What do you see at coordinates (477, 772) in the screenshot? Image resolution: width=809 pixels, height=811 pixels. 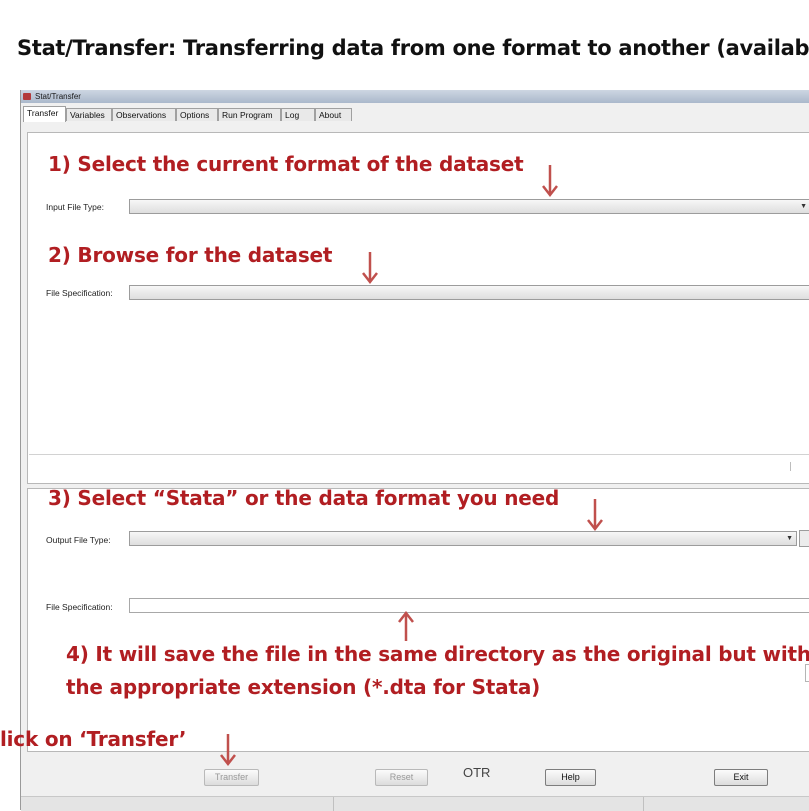 I see `otr-label: OTR` at bounding box center [477, 772].